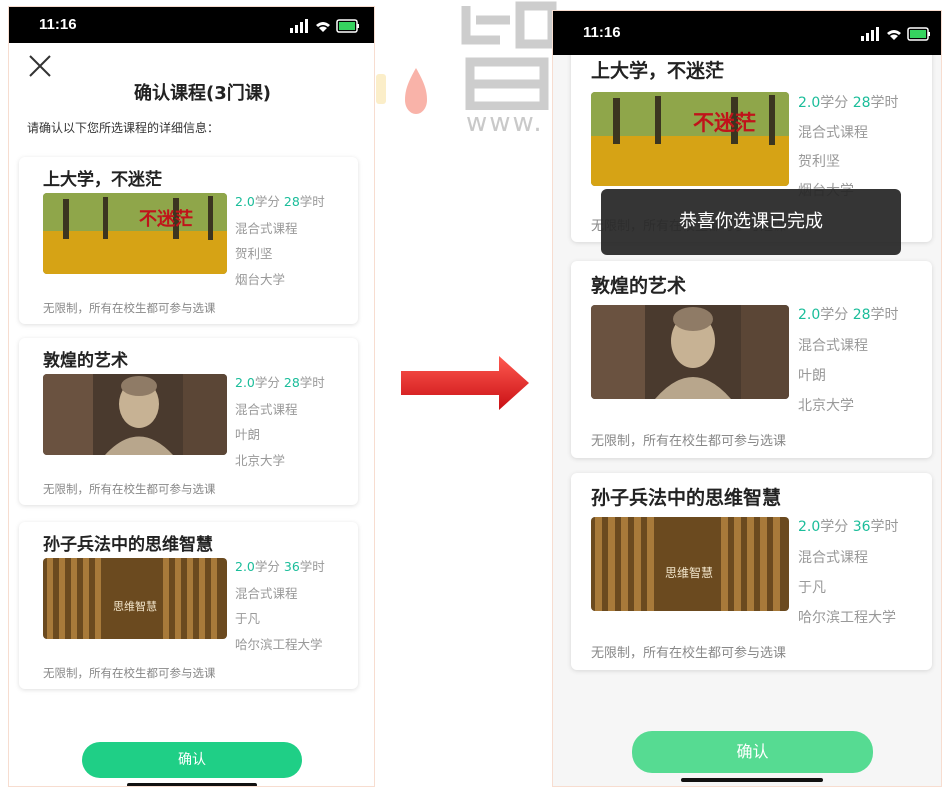  I want to click on page-title: 确认课程(3门课), so click(202, 93).